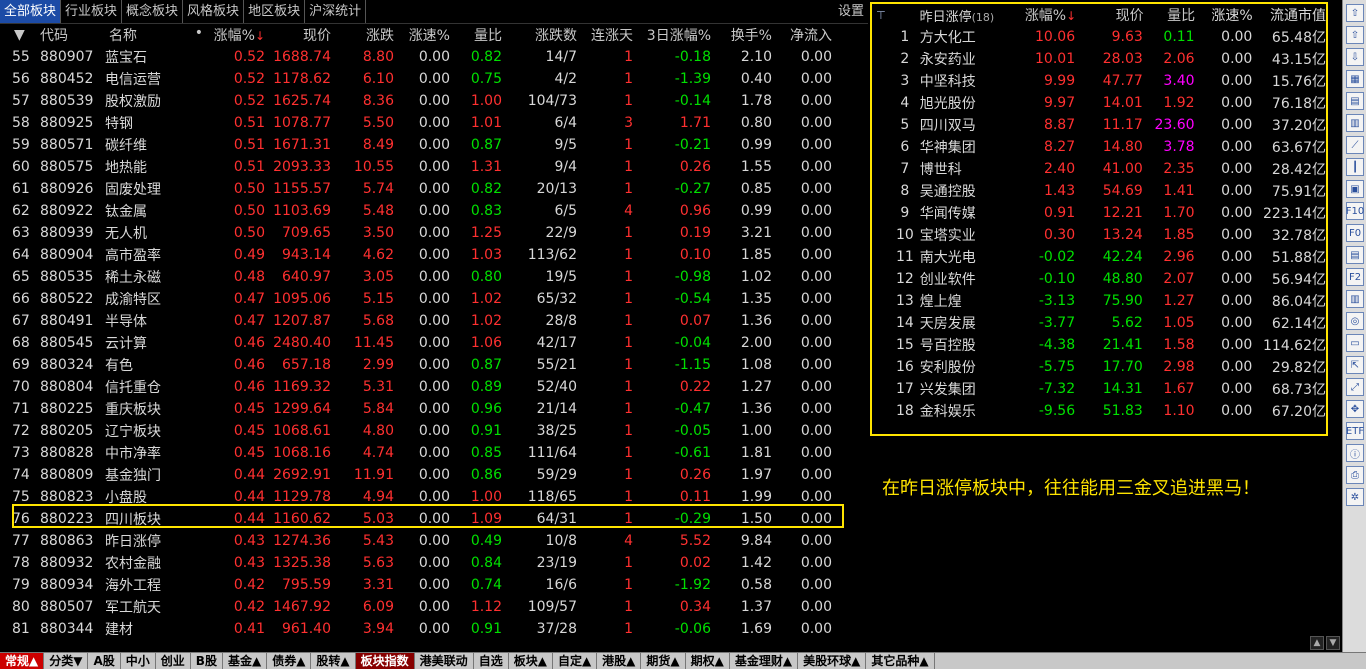 The image size is (1366, 669). I want to click on col-speed: 涨速%, so click(422, 35).